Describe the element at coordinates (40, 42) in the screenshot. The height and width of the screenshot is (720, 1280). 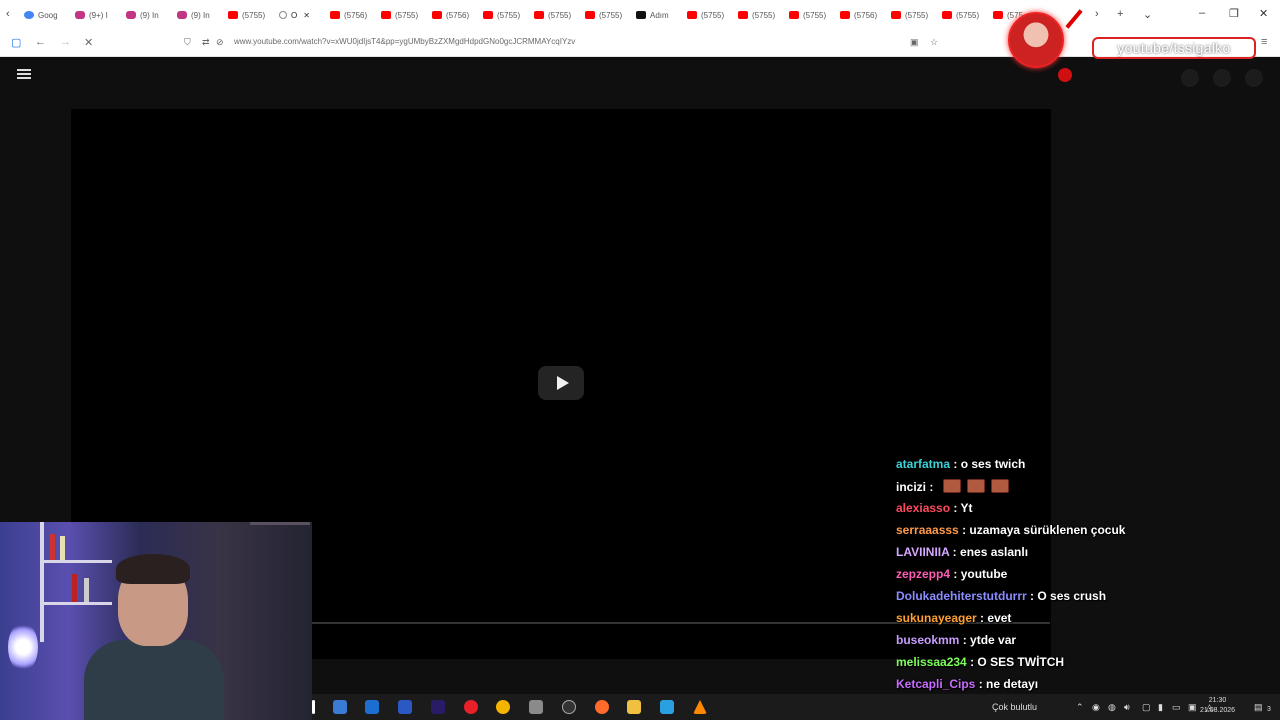
I see `back-icon: ←` at that location.